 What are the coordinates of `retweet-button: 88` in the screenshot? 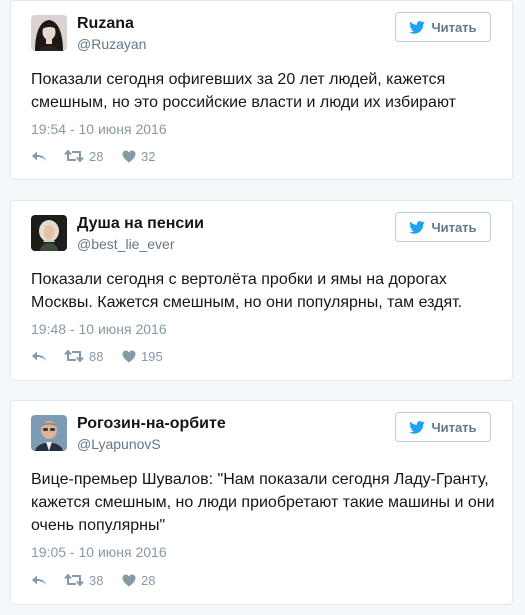 It's located at (89, 356).